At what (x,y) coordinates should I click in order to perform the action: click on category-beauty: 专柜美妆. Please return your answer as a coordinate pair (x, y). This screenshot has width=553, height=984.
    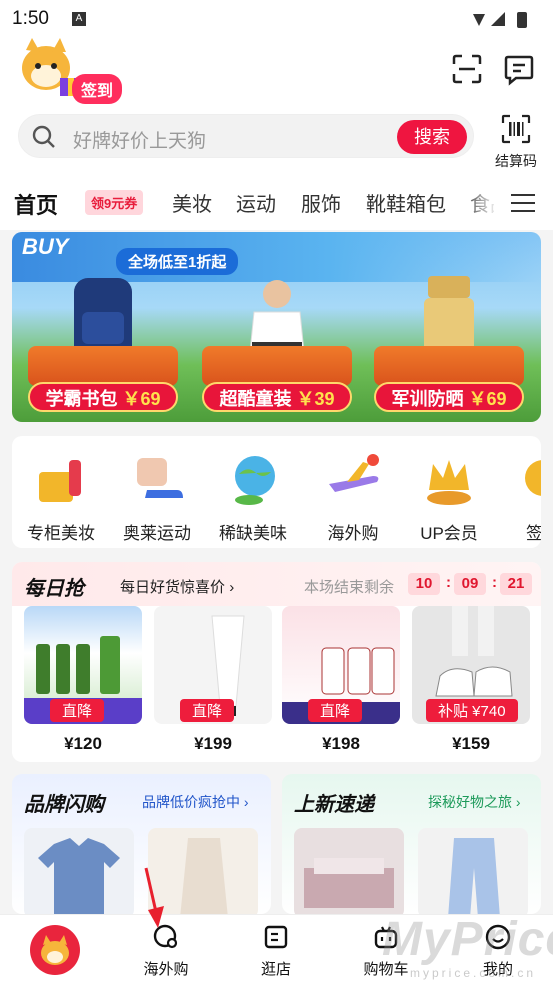
    Looking at the image, I should click on (61, 497).